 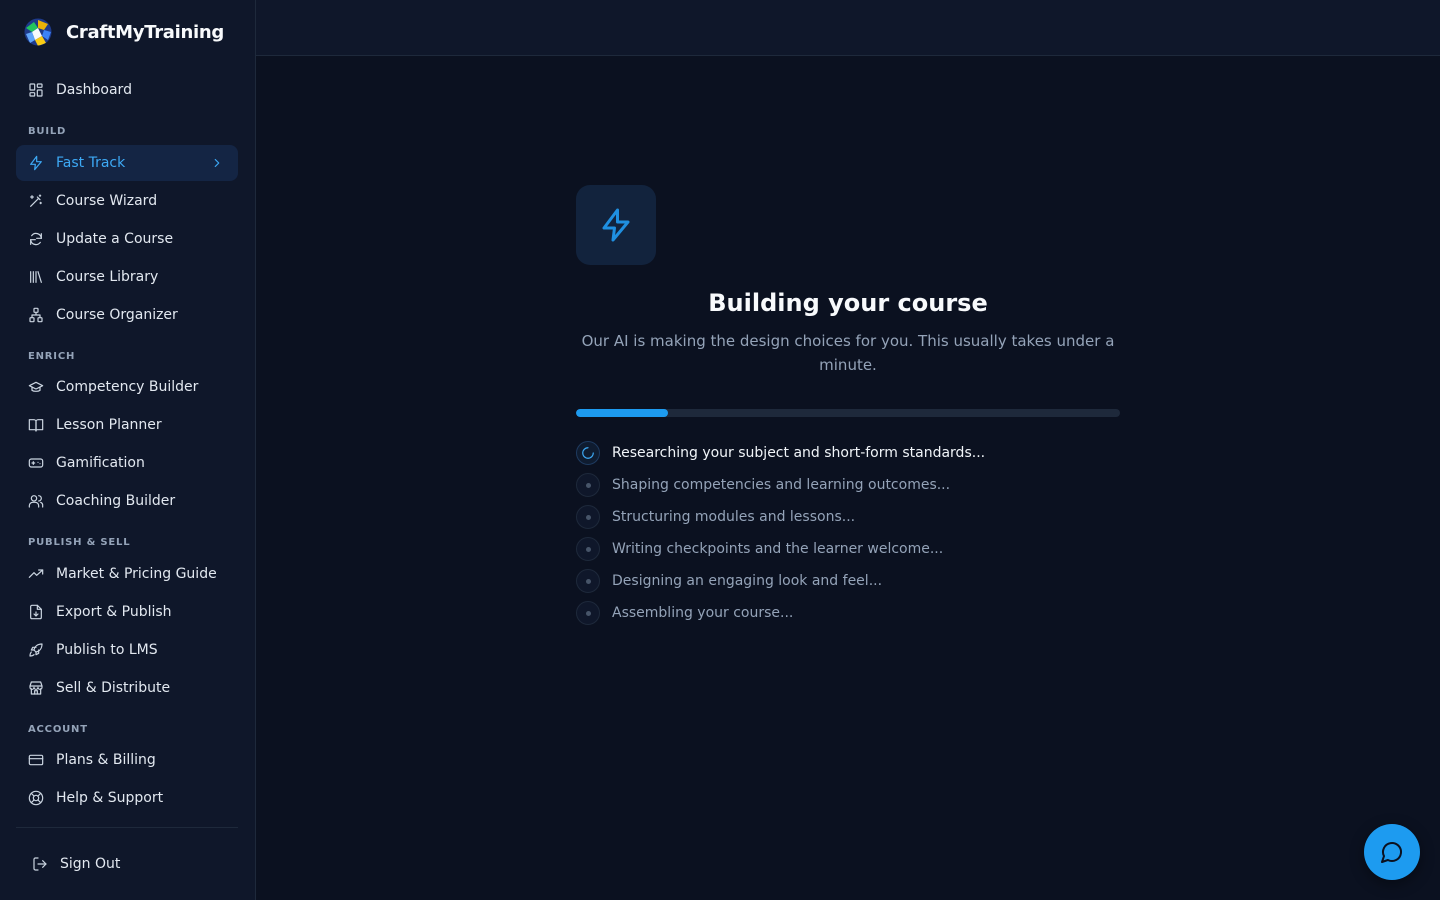 What do you see at coordinates (52, 356) in the screenshot?
I see `section-label-enrich: ENRICH` at bounding box center [52, 356].